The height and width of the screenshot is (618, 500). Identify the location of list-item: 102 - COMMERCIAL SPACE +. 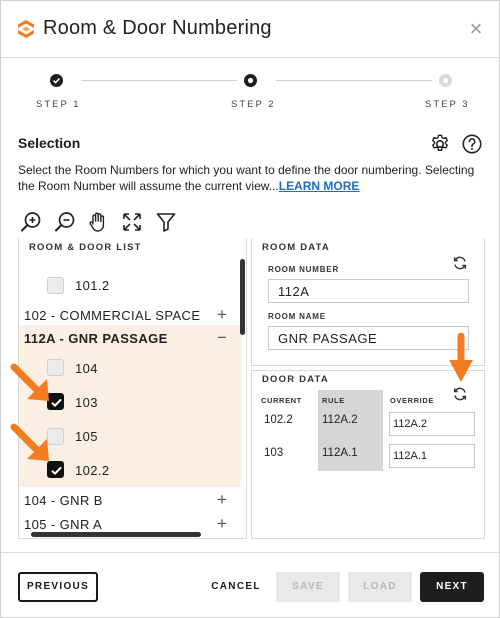
(130, 315).